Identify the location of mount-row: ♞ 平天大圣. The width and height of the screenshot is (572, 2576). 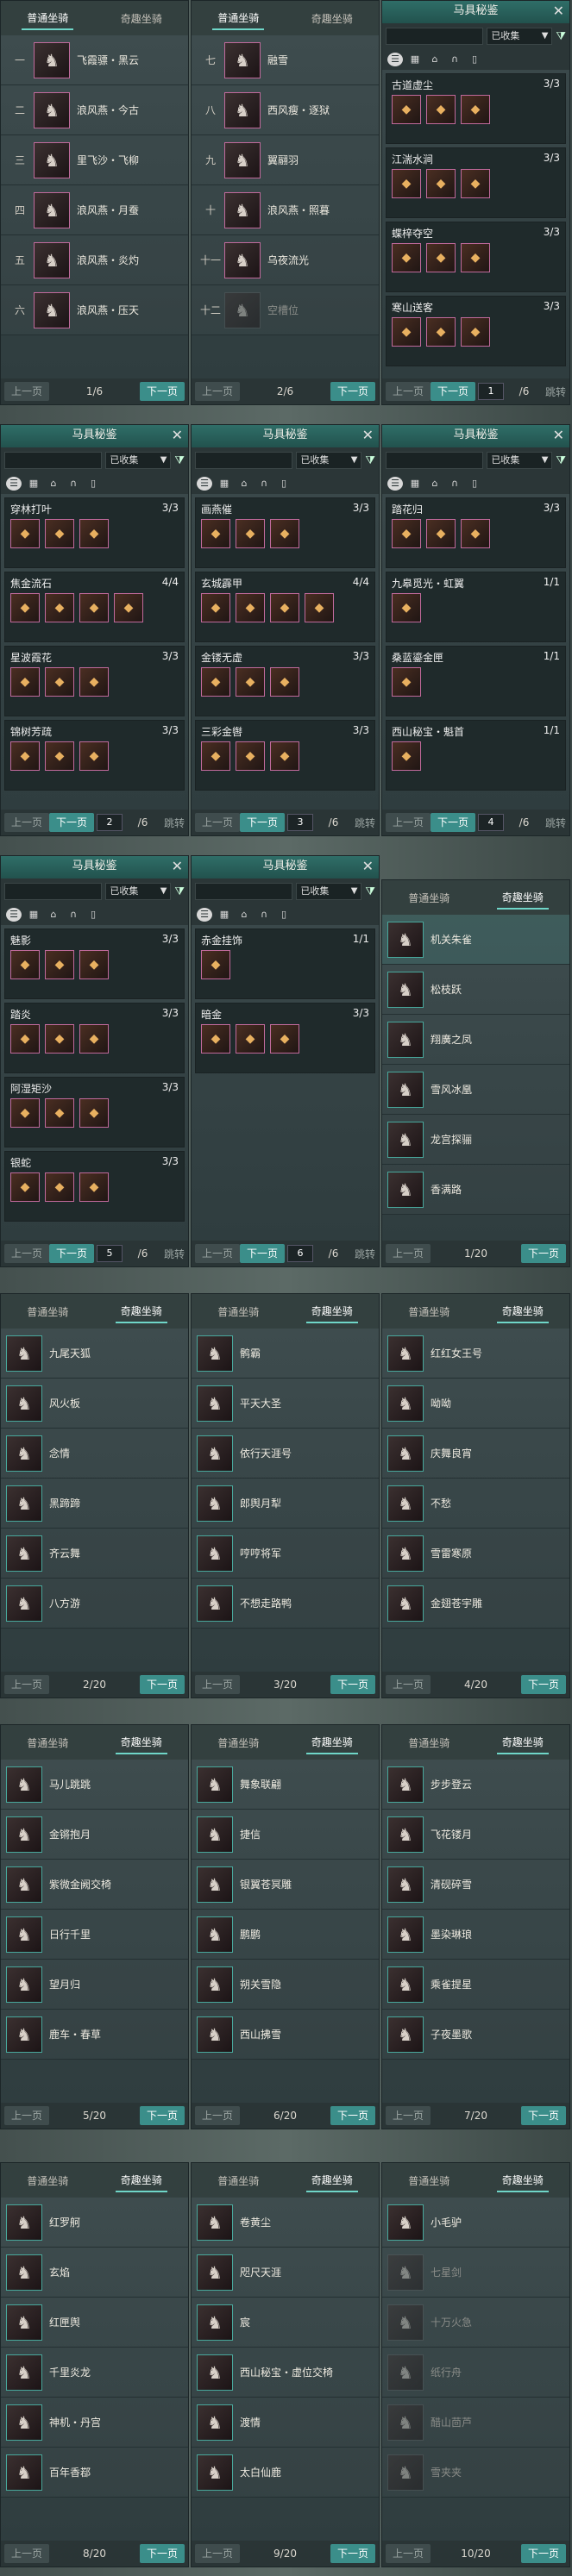
(285, 1404).